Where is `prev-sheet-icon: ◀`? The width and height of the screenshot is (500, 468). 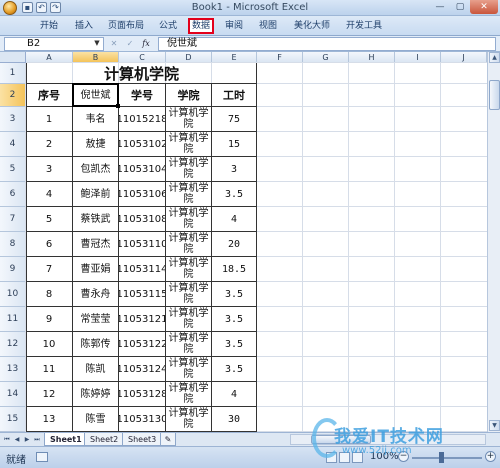
prev-sheet-icon: ◀ is located at coordinates (17, 439).